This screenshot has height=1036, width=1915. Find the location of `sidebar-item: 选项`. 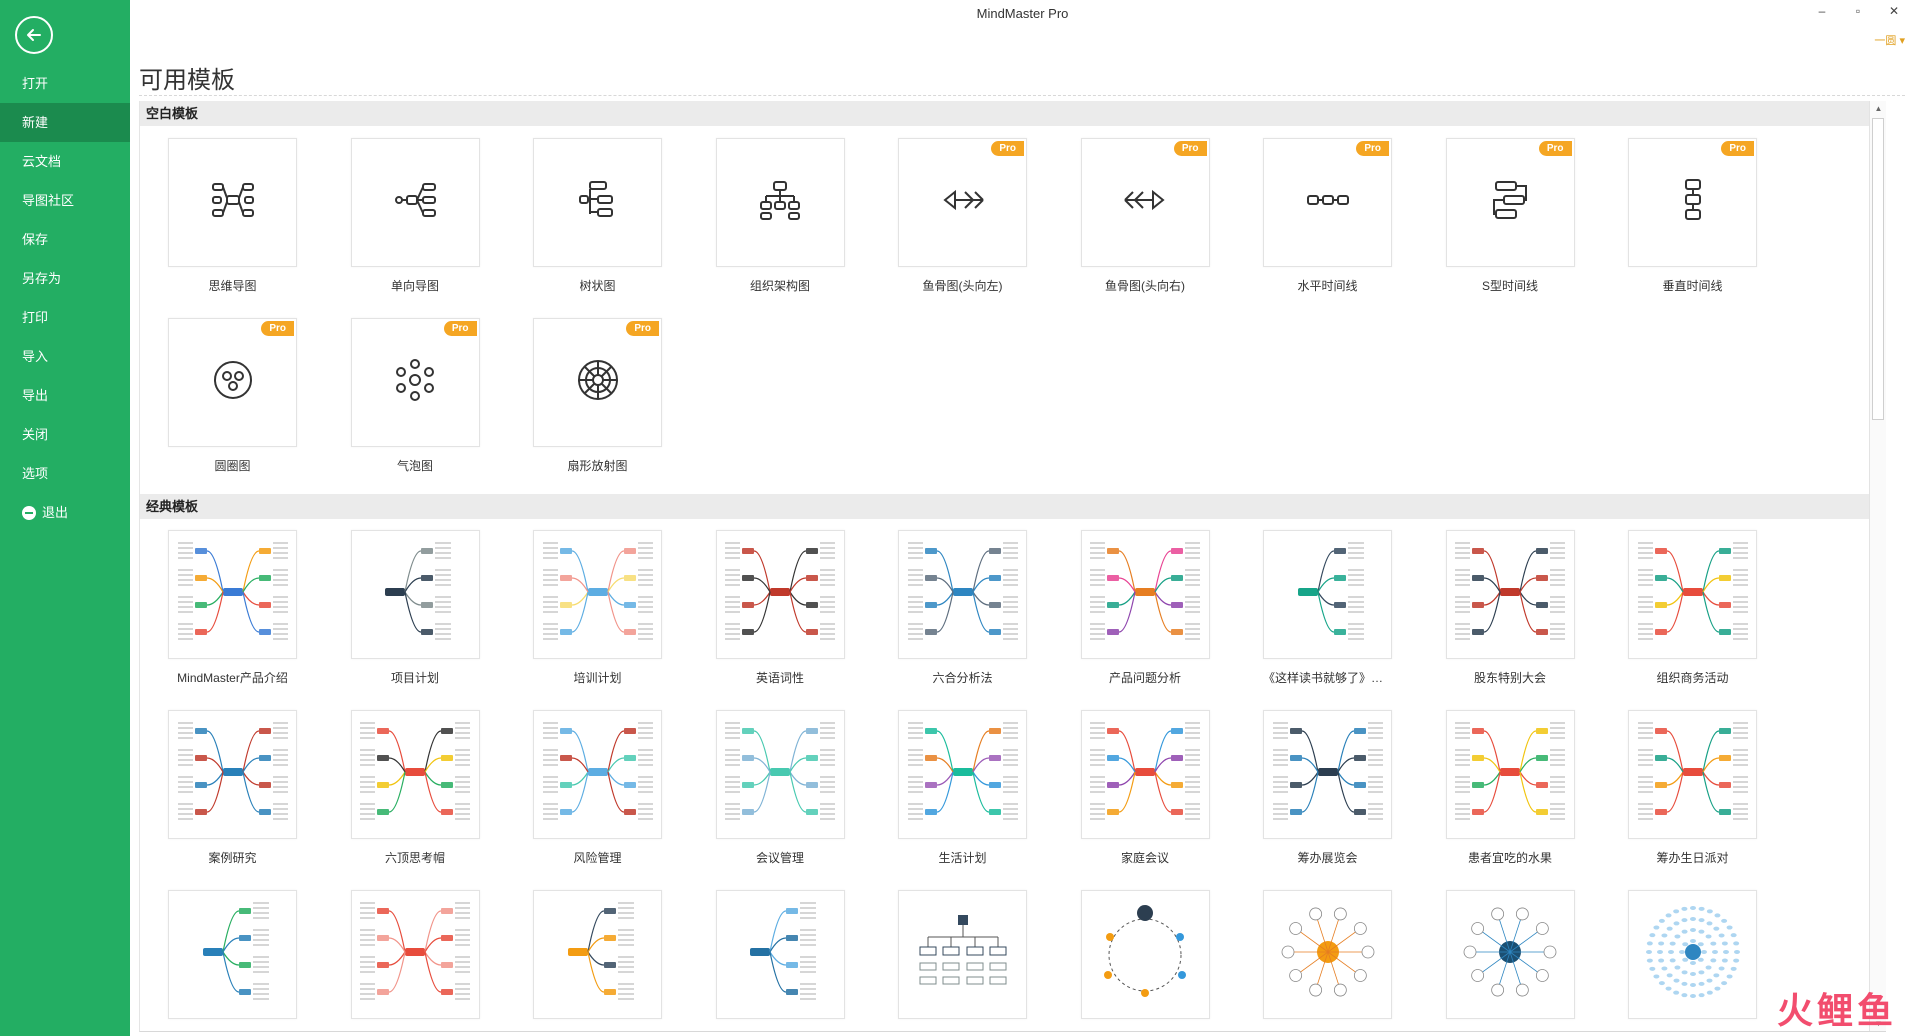

sidebar-item: 选项 is located at coordinates (65, 473).